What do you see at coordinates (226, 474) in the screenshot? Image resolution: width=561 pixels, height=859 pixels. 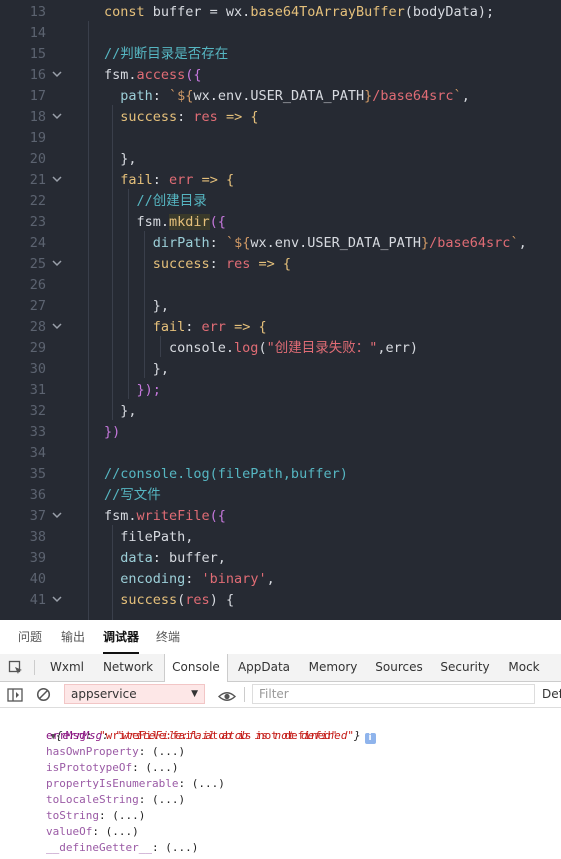 I see `code-line: //console.log(filePath,buffer)` at bounding box center [226, 474].